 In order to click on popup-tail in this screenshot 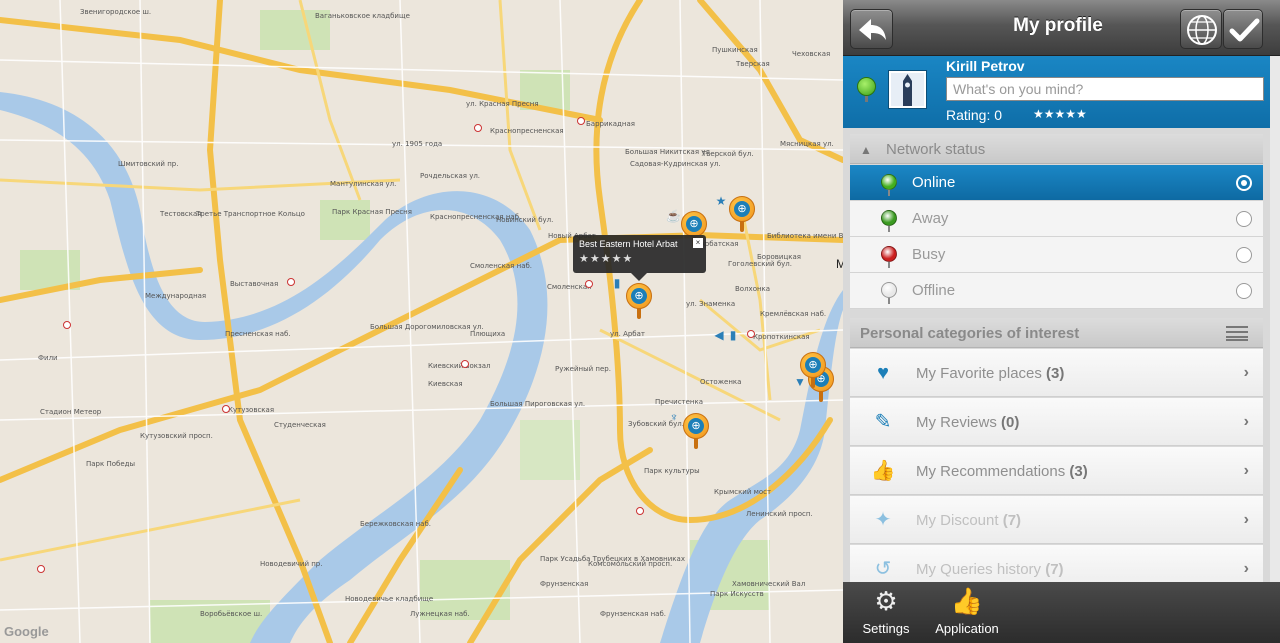, I will do `click(639, 277)`.